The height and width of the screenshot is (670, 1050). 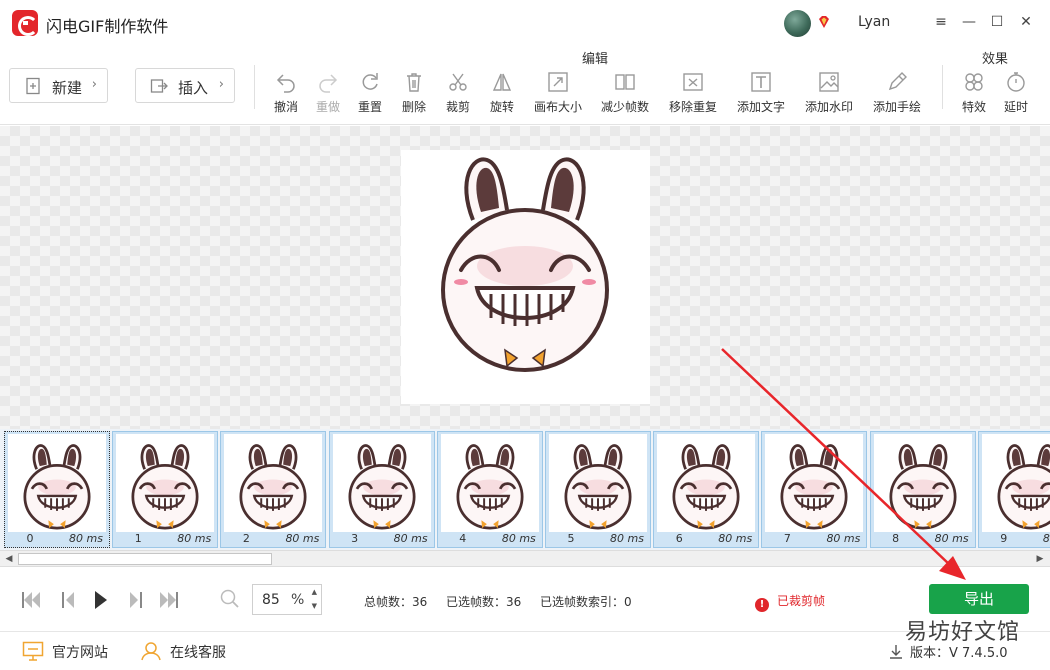 What do you see at coordinates (558, 82) in the screenshot?
I see `canvas-size-icon` at bounding box center [558, 82].